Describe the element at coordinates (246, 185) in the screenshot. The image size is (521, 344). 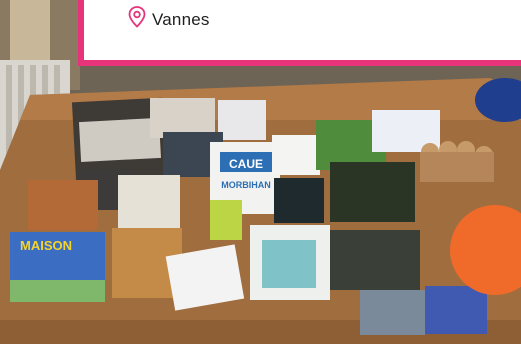
I see `svg-text: MORBIHAN` at that location.